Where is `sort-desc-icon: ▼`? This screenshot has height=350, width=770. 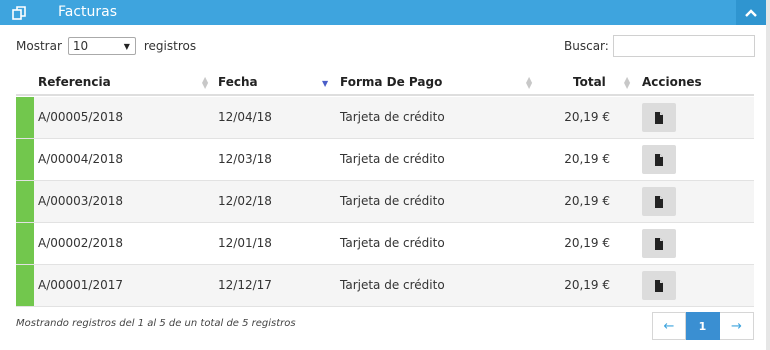
sort-desc-icon: ▼ is located at coordinates (325, 83).